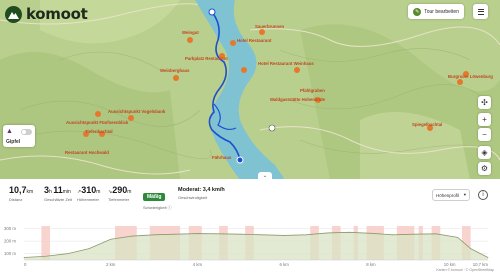 The height and width of the screenshot is (273, 500). Describe the element at coordinates (254, 40) in the screenshot. I see `map-label: Hotel Restaurant` at that location.